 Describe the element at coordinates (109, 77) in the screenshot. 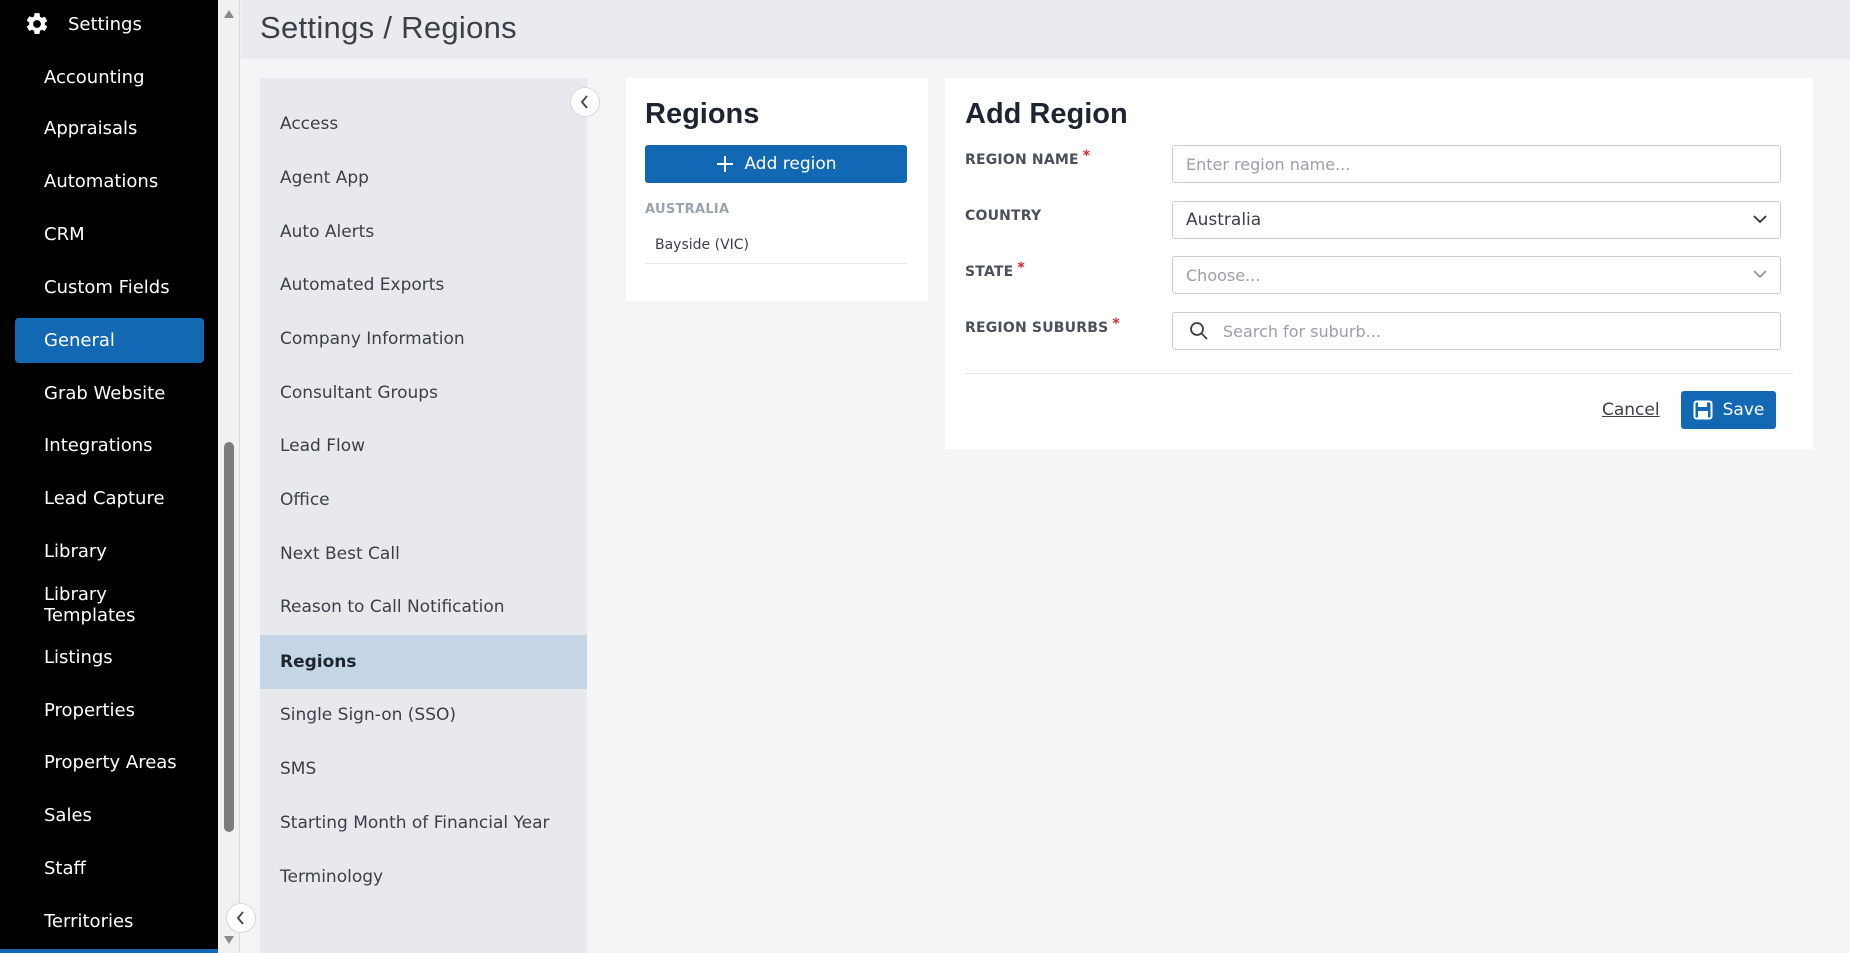

I see `nav-item-accounting: Accounting` at that location.